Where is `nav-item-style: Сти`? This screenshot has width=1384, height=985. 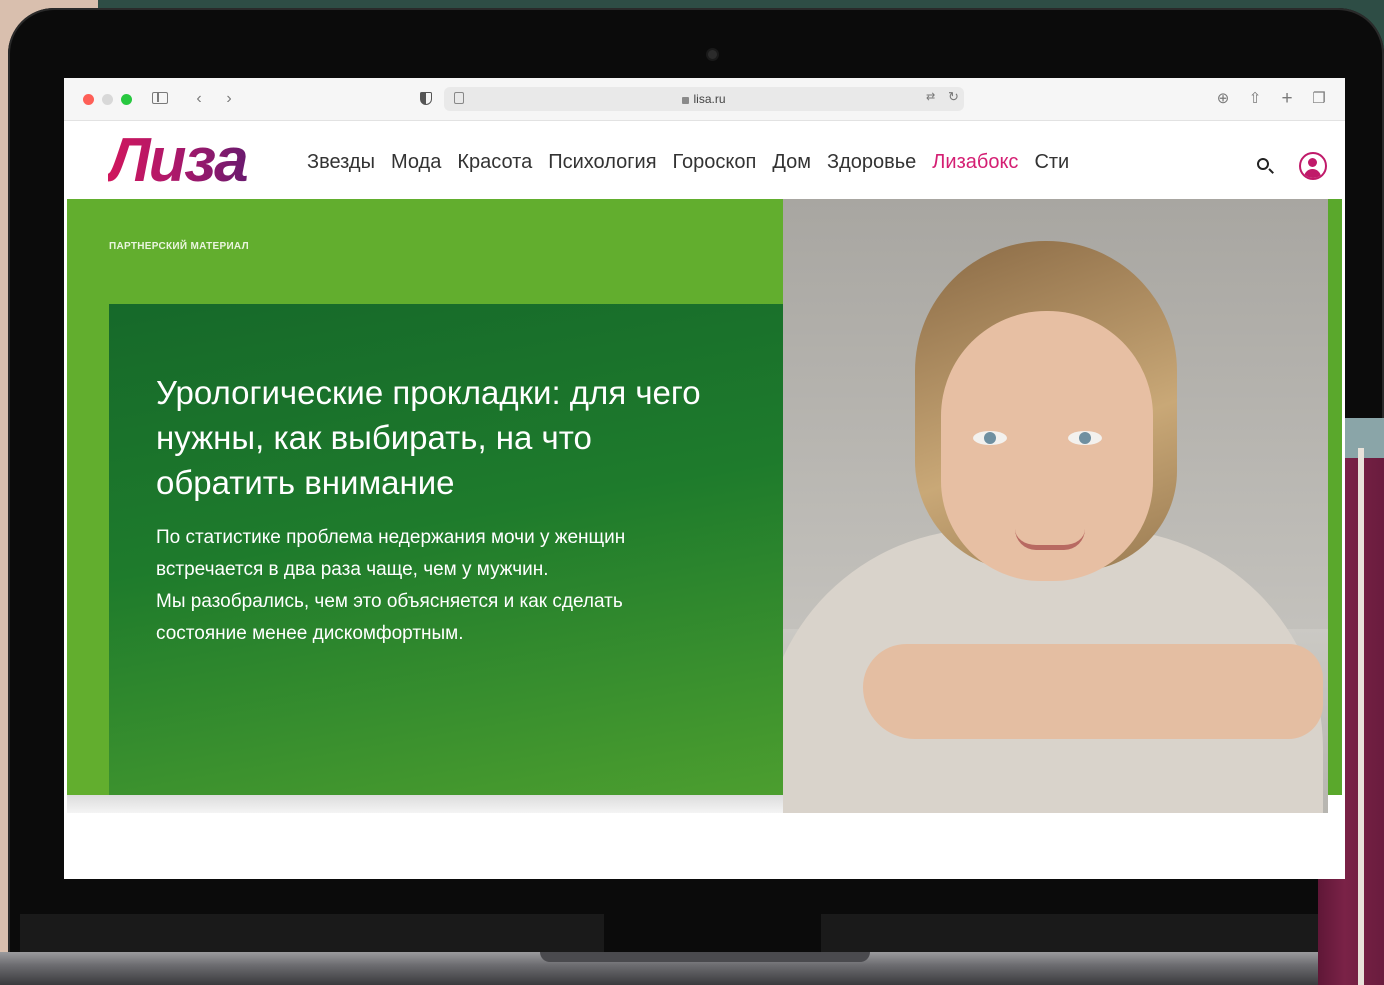 nav-item-style: Сти is located at coordinates (1051, 162).